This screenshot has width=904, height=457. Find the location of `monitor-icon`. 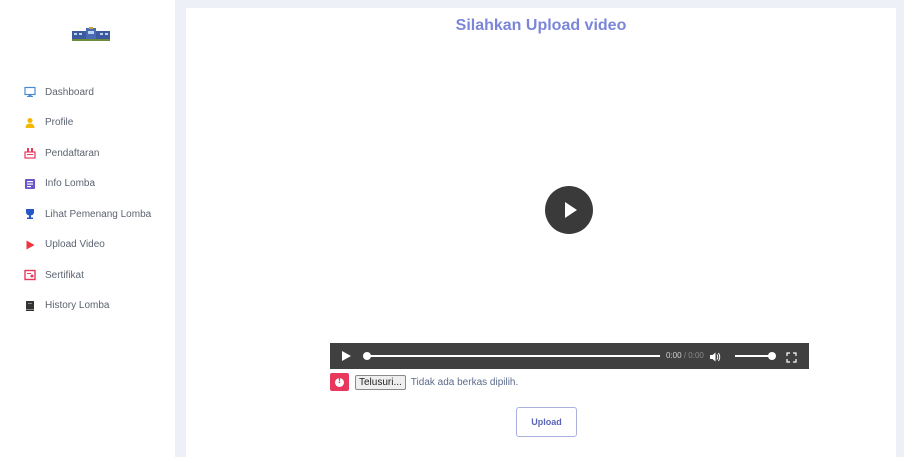

monitor-icon is located at coordinates (30, 92).